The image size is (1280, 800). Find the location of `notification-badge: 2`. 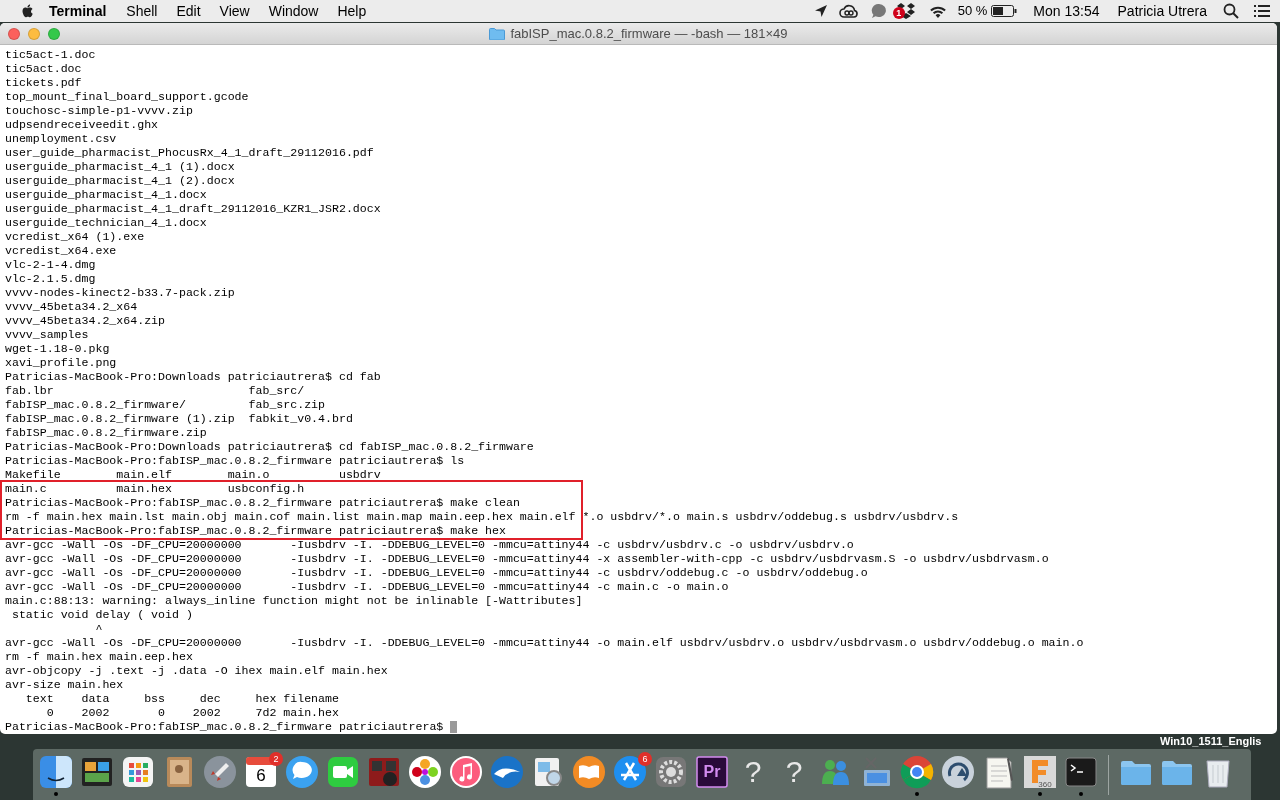

notification-badge: 2 is located at coordinates (276, 758).